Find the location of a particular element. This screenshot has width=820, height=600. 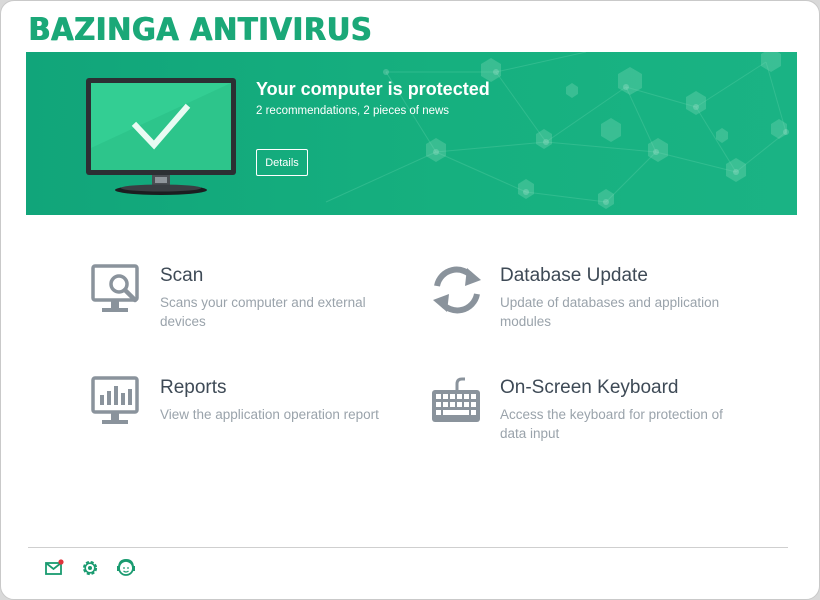

reports-description: View the application operation report is located at coordinates (269, 414).